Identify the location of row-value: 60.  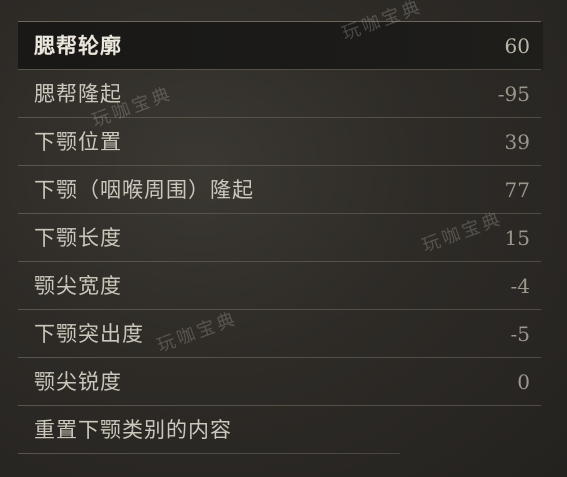
(517, 46).